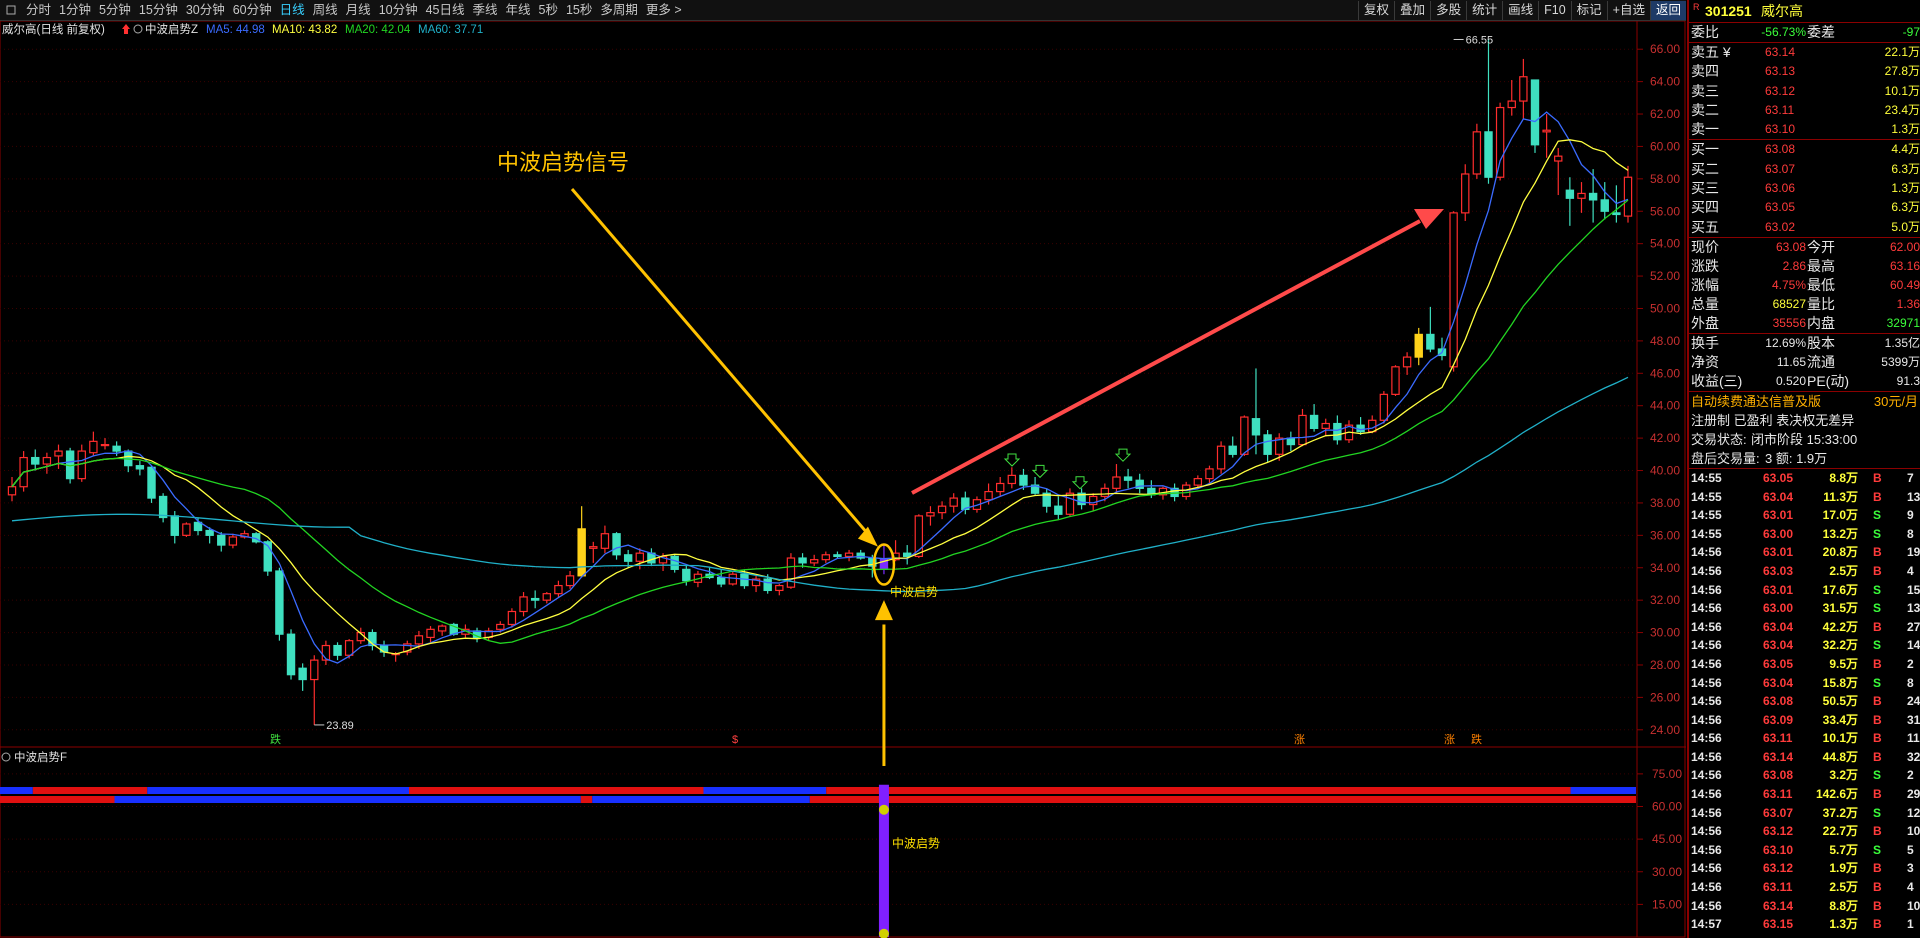 Image resolution: width=1920 pixels, height=938 pixels. What do you see at coordinates (1804, 149) in the screenshot?
I see `bid-row: 买一 63.08 4.4万` at bounding box center [1804, 149].